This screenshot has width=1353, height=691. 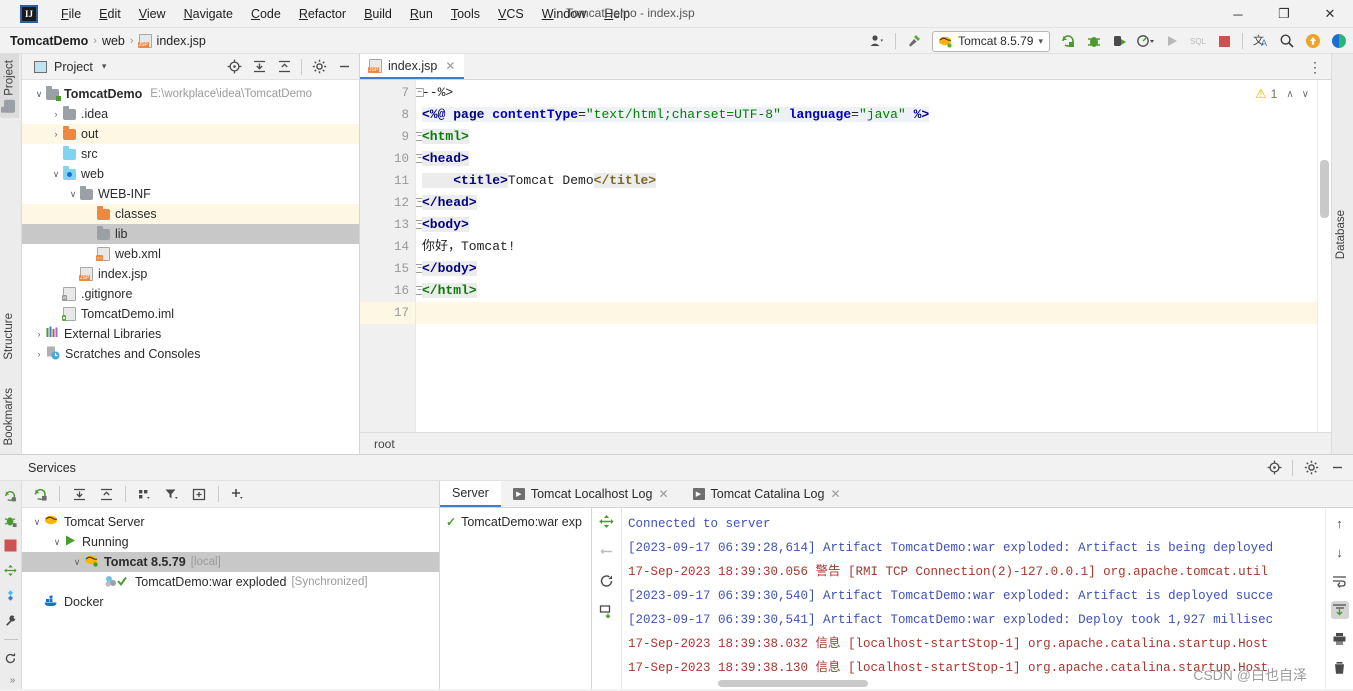 I want to click on redeploy-icon, so click(x=606, y=613).